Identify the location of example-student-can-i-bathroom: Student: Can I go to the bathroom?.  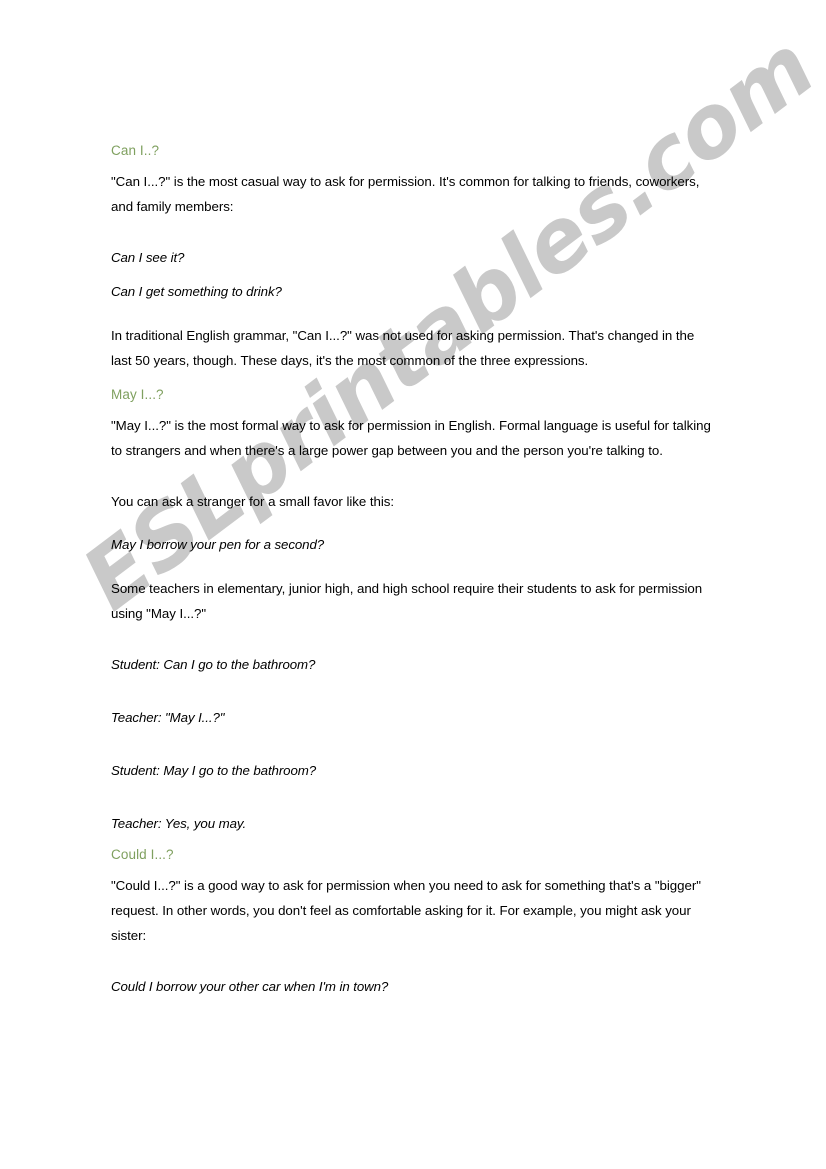
(213, 664).